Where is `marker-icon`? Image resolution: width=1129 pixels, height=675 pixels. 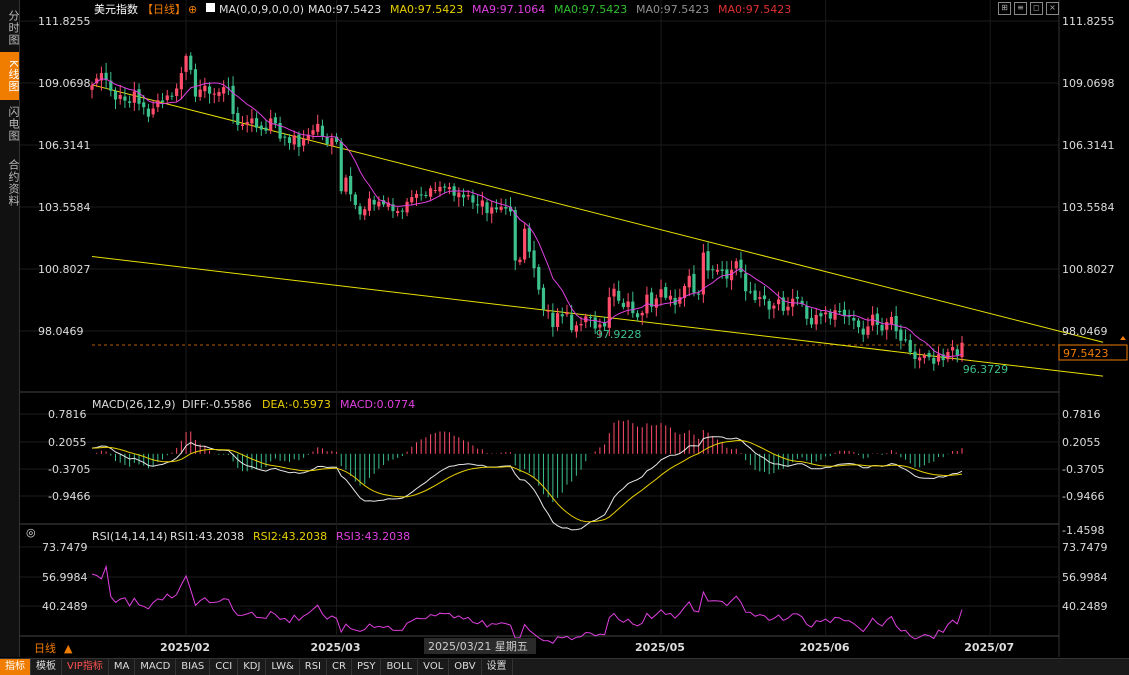
marker-icon is located at coordinates (1123, 338).